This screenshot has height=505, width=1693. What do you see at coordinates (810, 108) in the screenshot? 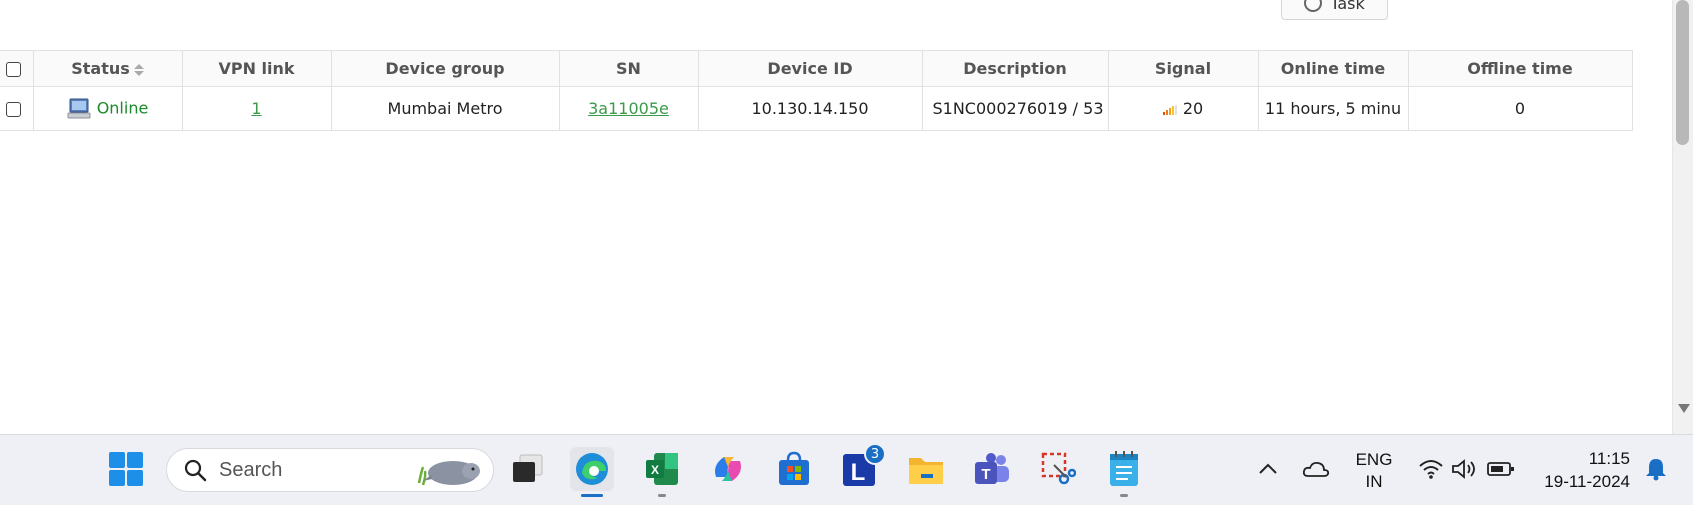
I see `device-id-cell: 10.130.14.150` at bounding box center [810, 108].